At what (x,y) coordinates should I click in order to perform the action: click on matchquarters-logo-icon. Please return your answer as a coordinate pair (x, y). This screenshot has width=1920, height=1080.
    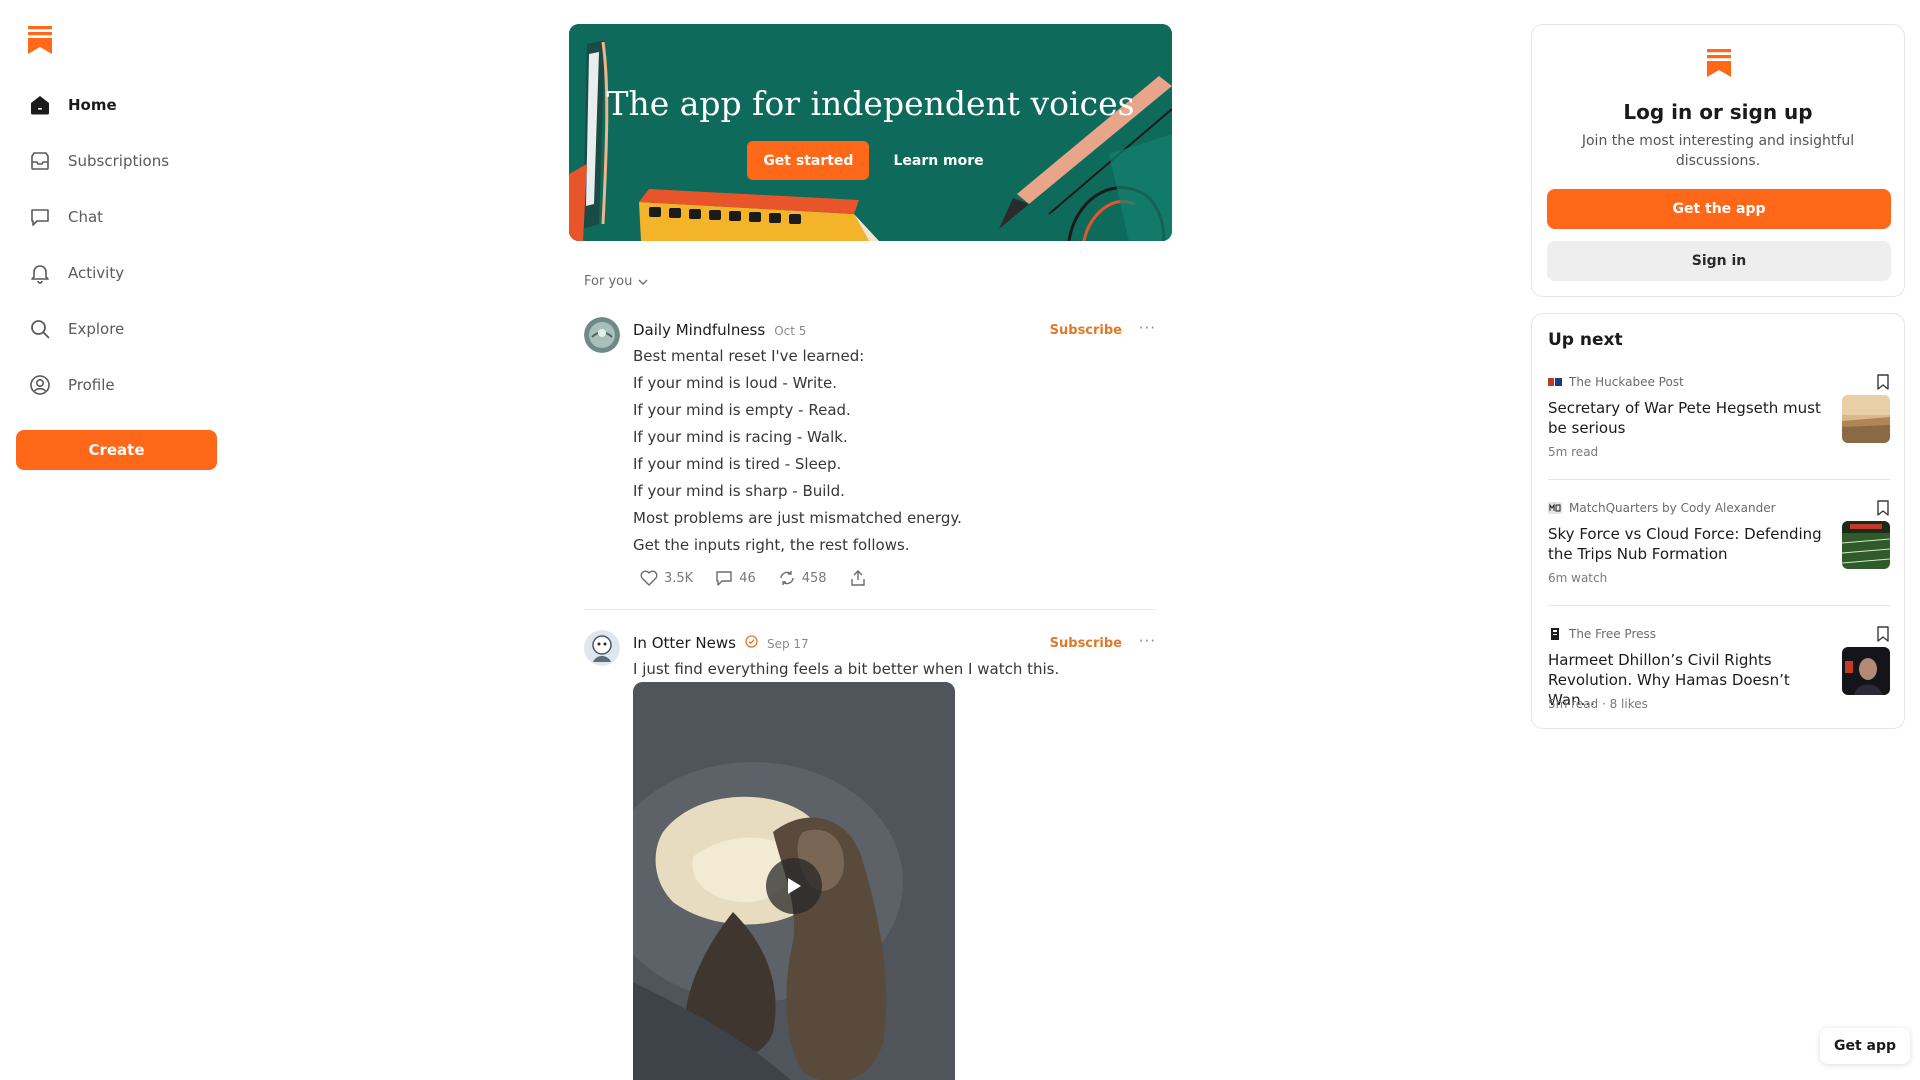
    Looking at the image, I should click on (1555, 508).